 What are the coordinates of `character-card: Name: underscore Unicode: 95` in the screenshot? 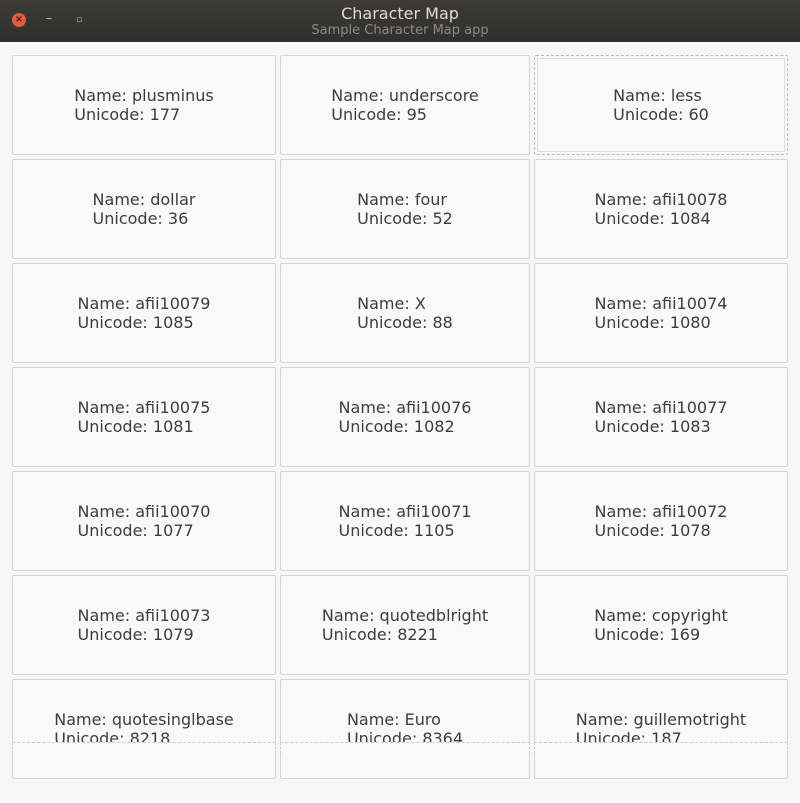 It's located at (405, 105).